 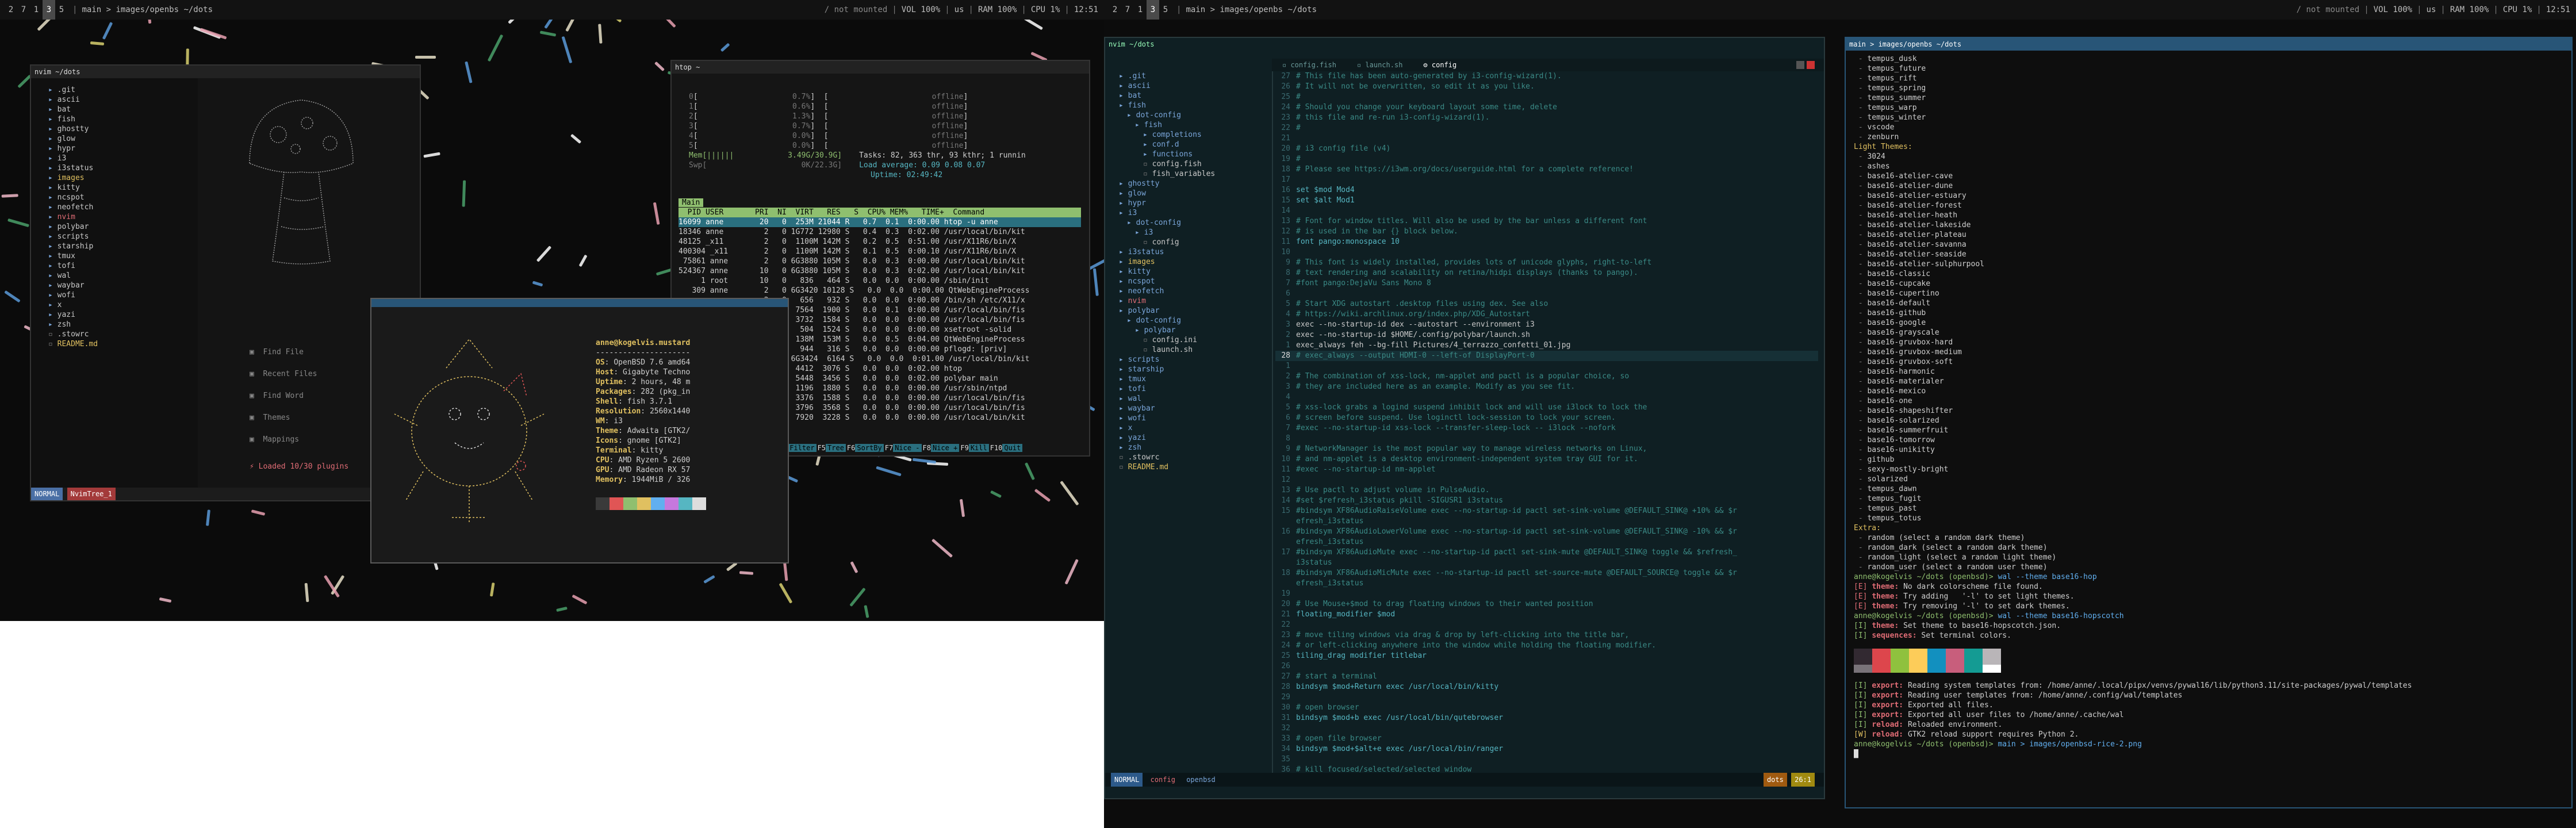 I want to click on tree-item: ▫ .stowrc, so click(x=1195, y=457).